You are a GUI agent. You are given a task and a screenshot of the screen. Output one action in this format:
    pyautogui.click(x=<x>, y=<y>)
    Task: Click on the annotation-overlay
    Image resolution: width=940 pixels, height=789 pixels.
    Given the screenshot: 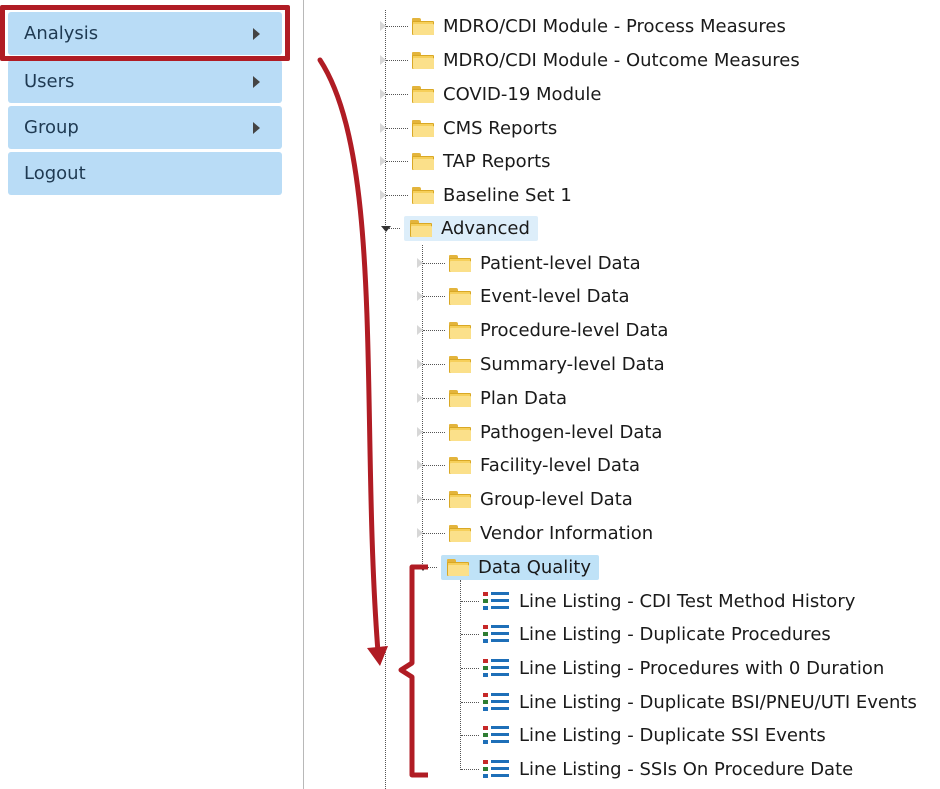 What is the action you would take?
    pyautogui.click(x=372, y=417)
    